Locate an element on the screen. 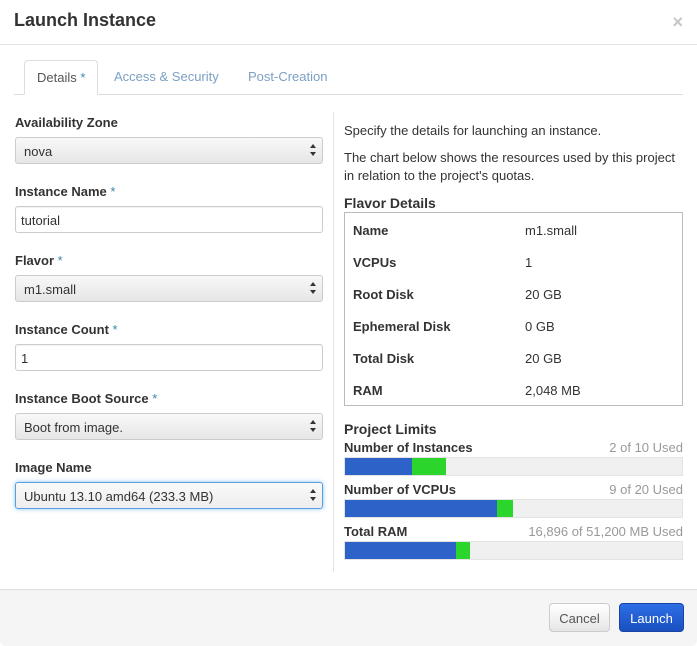 This screenshot has height=646, width=697. limit-vcpus-bar is located at coordinates (513, 508).